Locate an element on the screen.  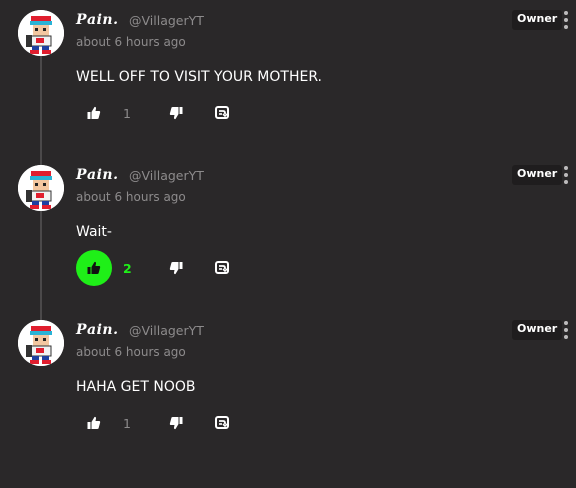
comment-text: Wait- is located at coordinates (94, 232).